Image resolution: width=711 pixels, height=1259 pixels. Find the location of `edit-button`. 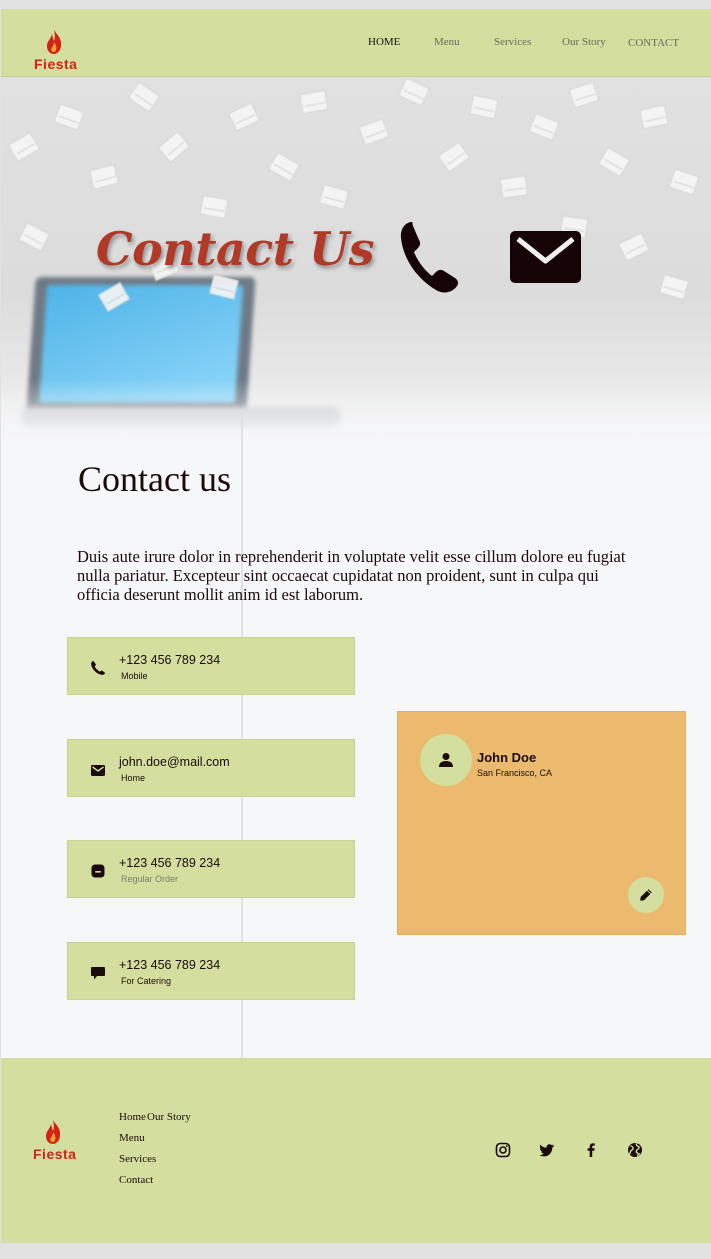

edit-button is located at coordinates (646, 895).